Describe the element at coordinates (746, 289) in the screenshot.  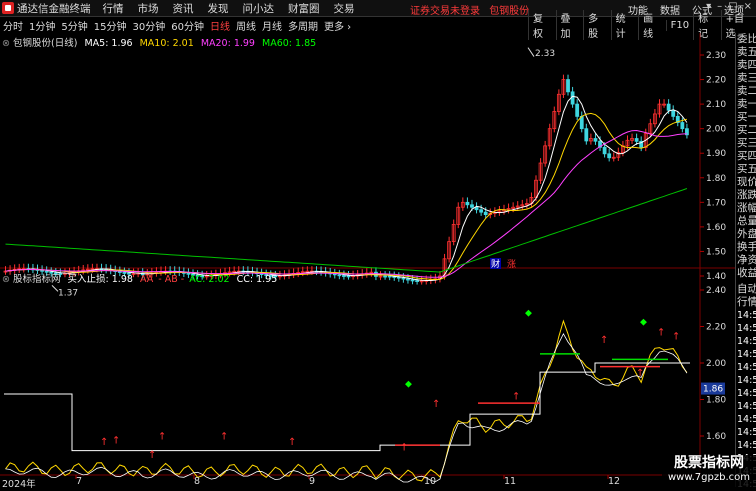
I see `side-auto: 自动` at that location.